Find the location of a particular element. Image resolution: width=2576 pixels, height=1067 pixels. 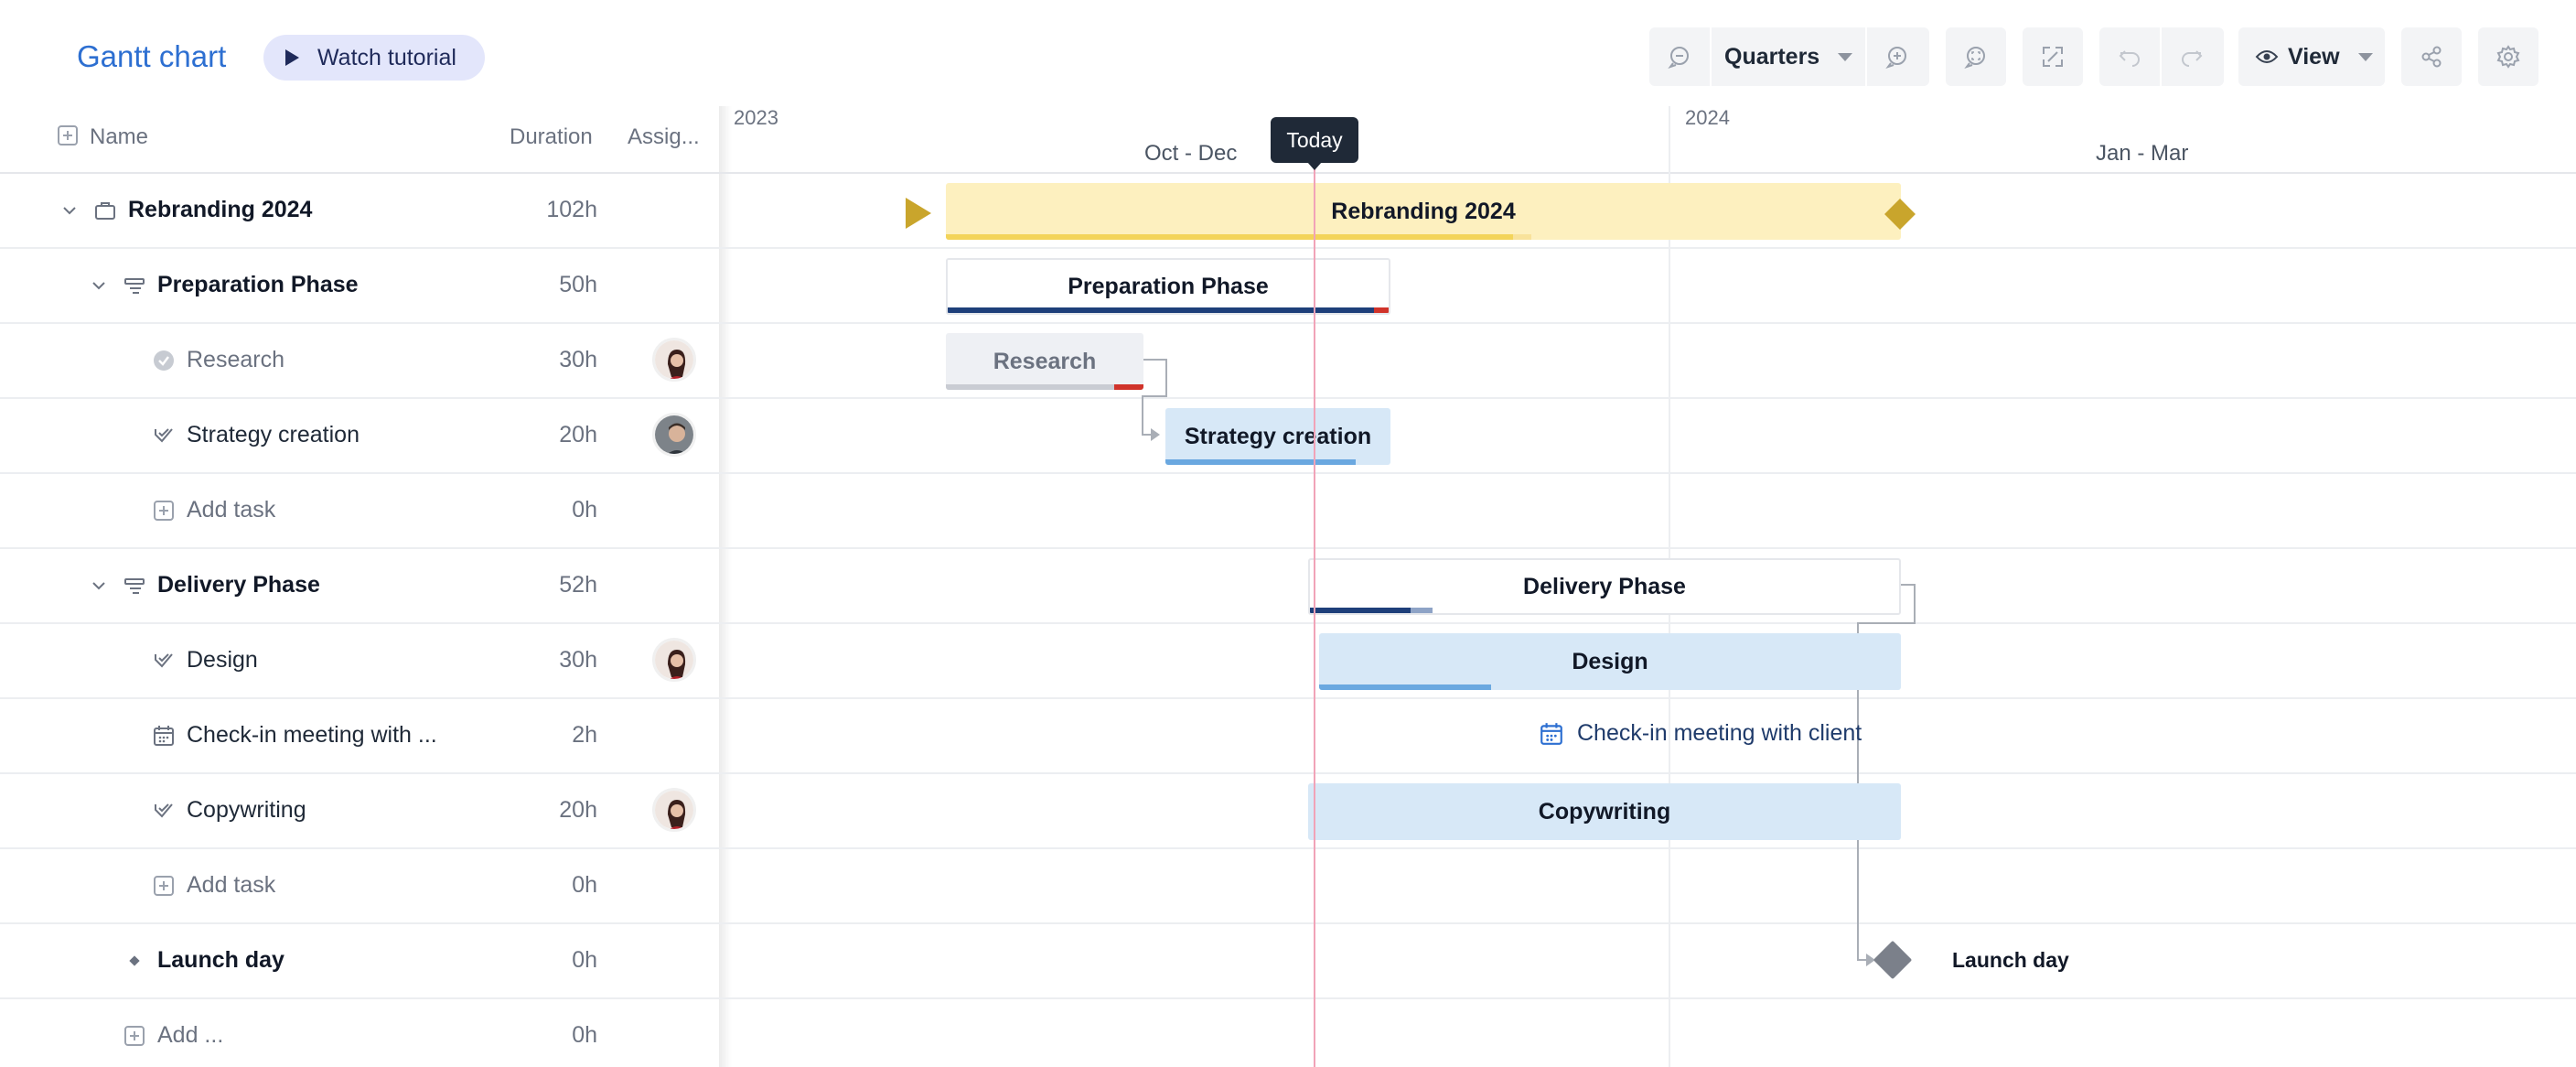

zoom-fit-icon is located at coordinates (1975, 58).